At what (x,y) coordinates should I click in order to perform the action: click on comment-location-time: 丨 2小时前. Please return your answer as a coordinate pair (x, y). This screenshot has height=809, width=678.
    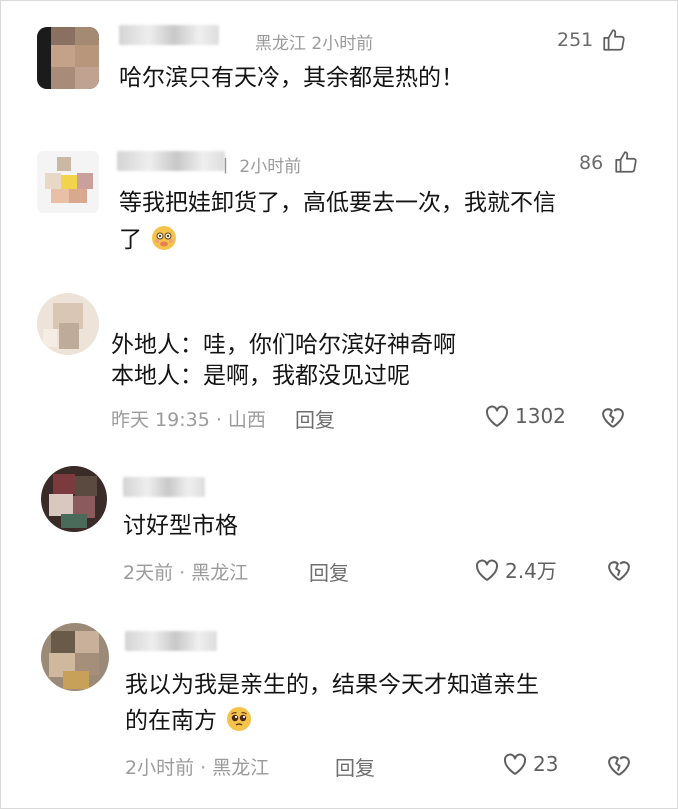
    Looking at the image, I should click on (259, 167).